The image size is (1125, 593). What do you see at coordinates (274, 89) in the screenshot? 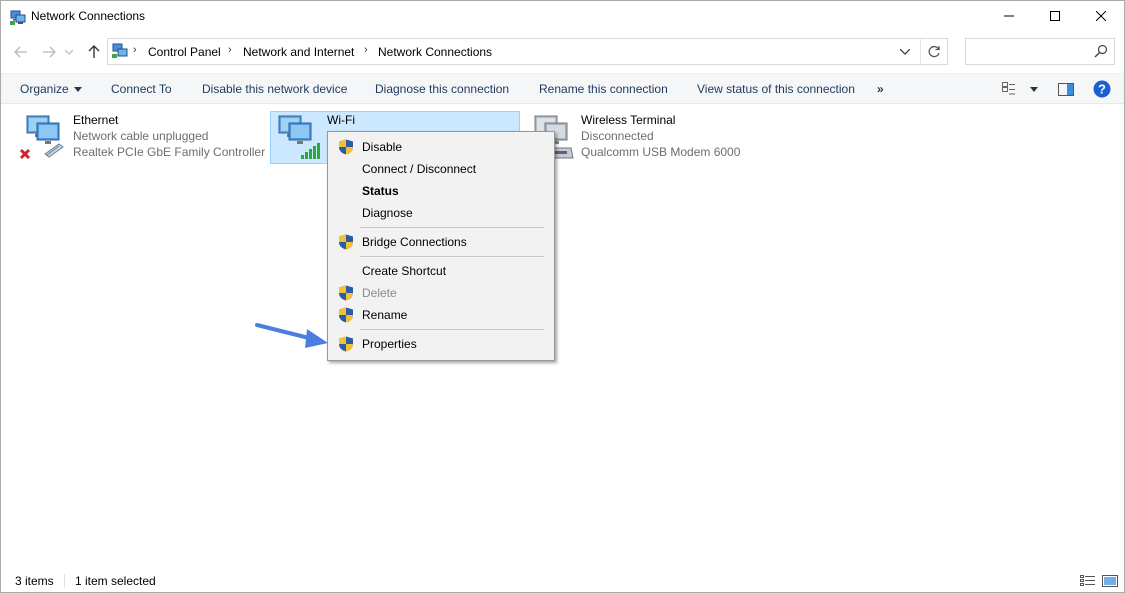
I see `disable-device-button: Disable this network device` at bounding box center [274, 89].